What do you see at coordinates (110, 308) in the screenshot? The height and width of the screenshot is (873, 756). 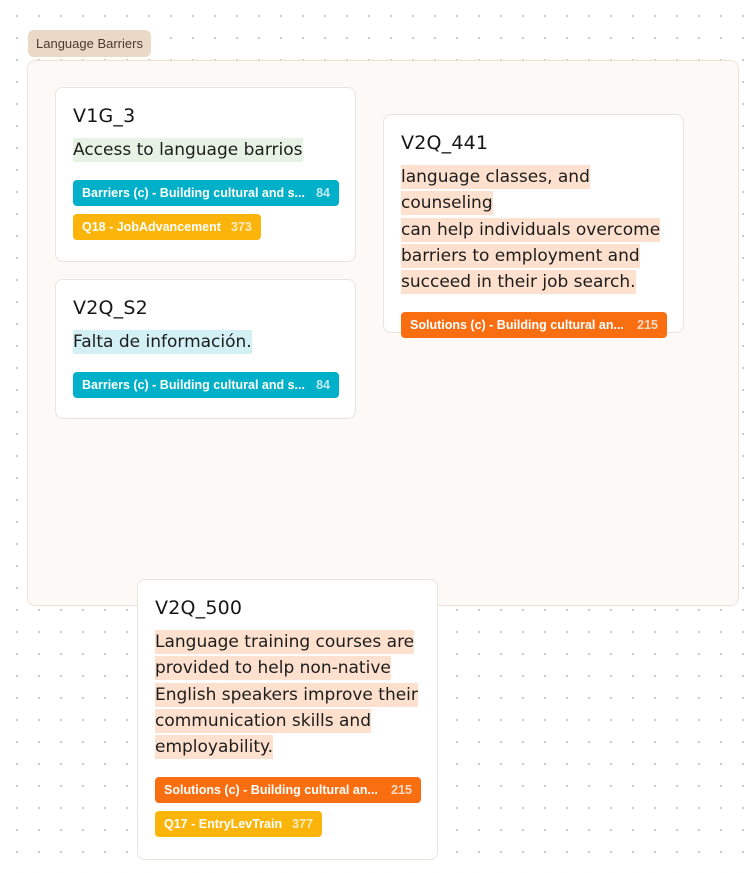 I see `card-title: V2Q_S2` at bounding box center [110, 308].